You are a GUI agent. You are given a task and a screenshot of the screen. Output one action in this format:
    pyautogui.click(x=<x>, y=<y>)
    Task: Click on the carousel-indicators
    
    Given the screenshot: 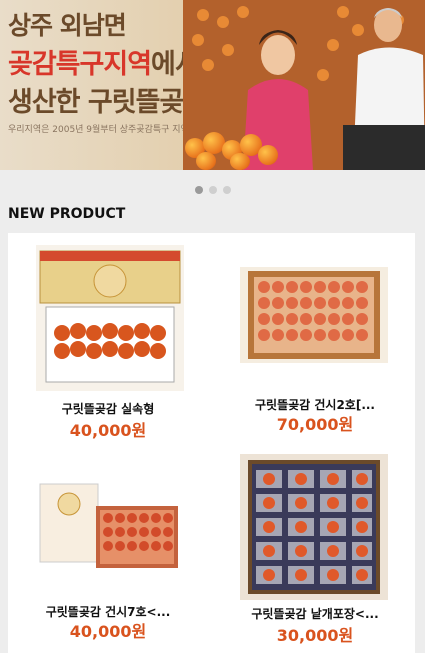 What is the action you would take?
    pyautogui.click(x=212, y=188)
    